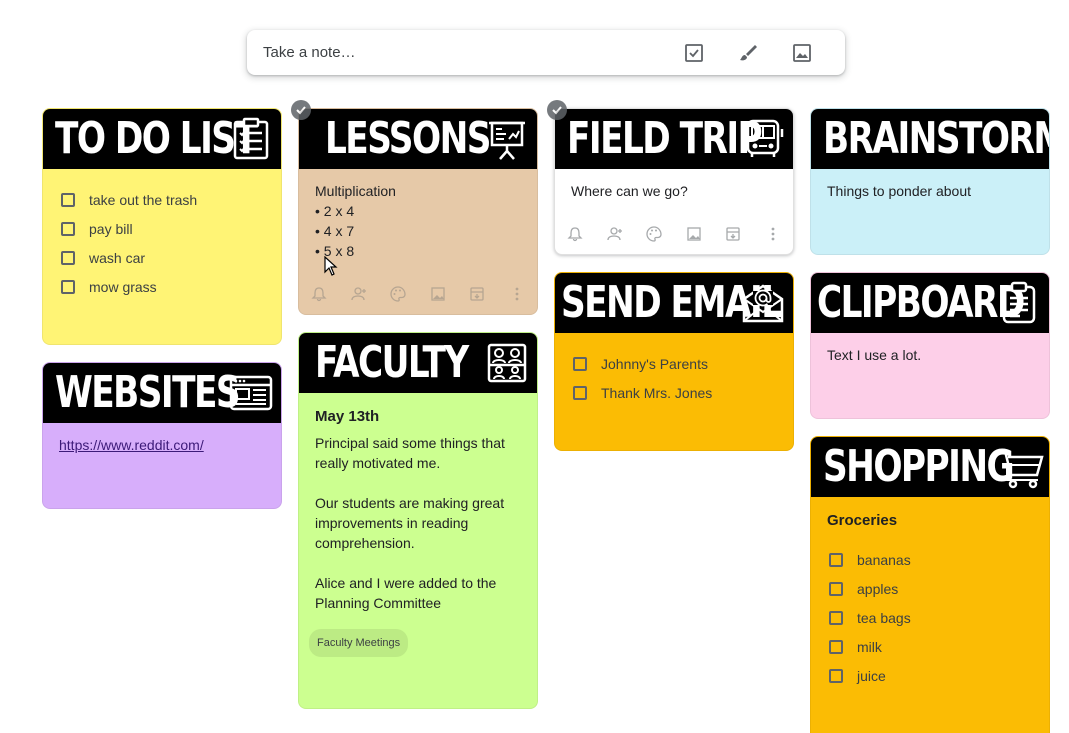  I want to click on checklist-item: Thank Mrs. Jones, so click(674, 392).